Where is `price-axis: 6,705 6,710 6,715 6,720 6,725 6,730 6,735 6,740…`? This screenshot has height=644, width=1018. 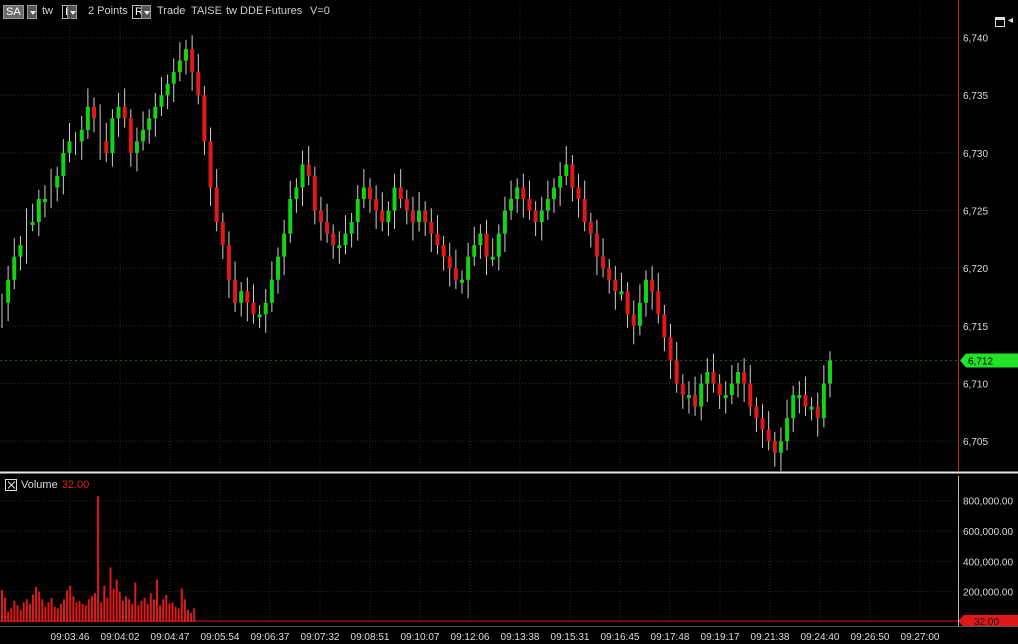
price-axis: 6,705 6,710 6,715 6,720 6,725 6,730 6,735 6,740… is located at coordinates (989, 241).